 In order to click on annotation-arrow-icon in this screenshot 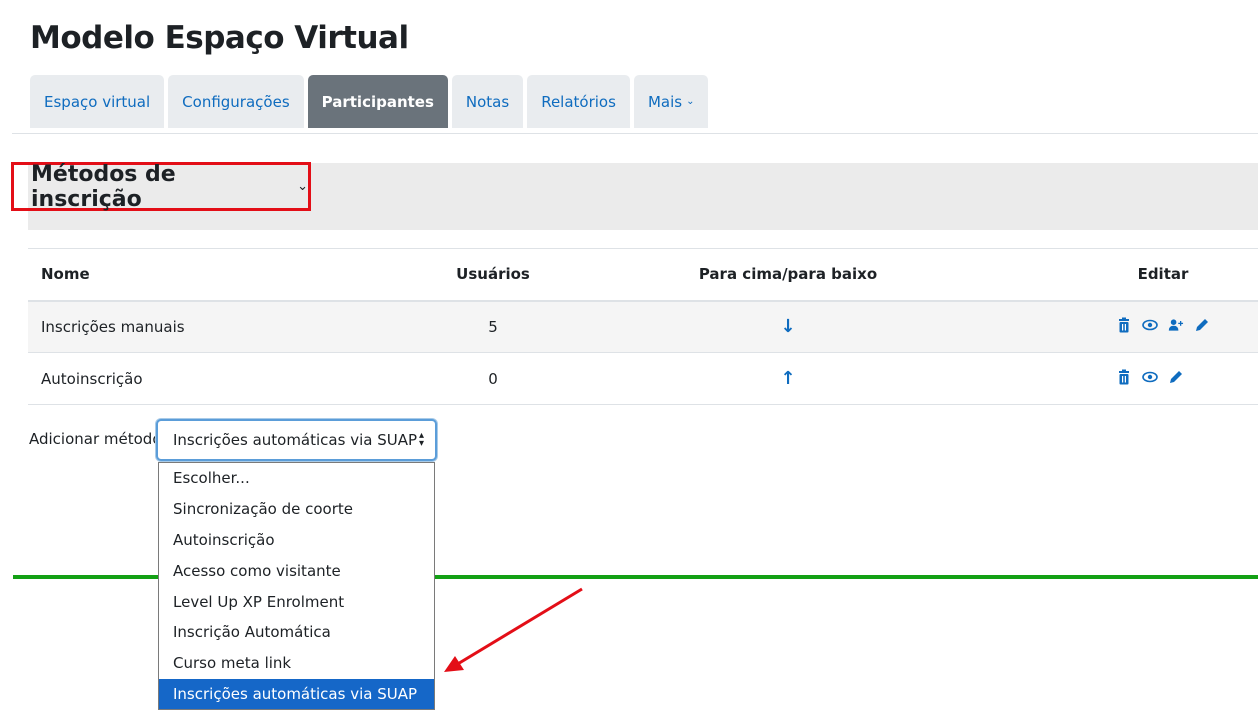, I will do `click(513, 629)`.